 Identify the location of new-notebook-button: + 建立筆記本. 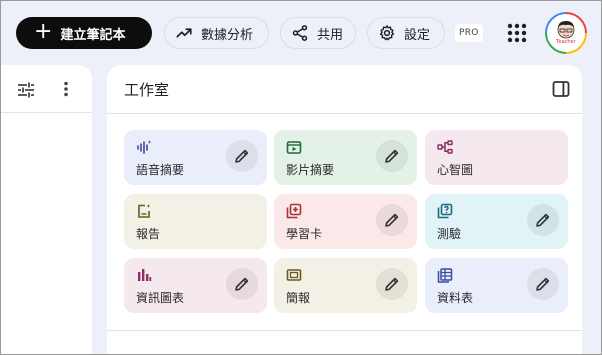
(84, 33).